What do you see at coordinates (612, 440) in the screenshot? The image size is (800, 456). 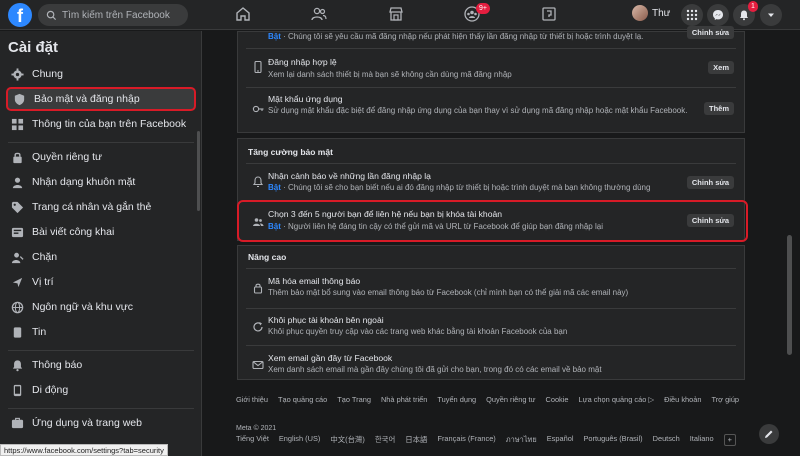 I see `language-link: Português (Brasil)` at bounding box center [612, 440].